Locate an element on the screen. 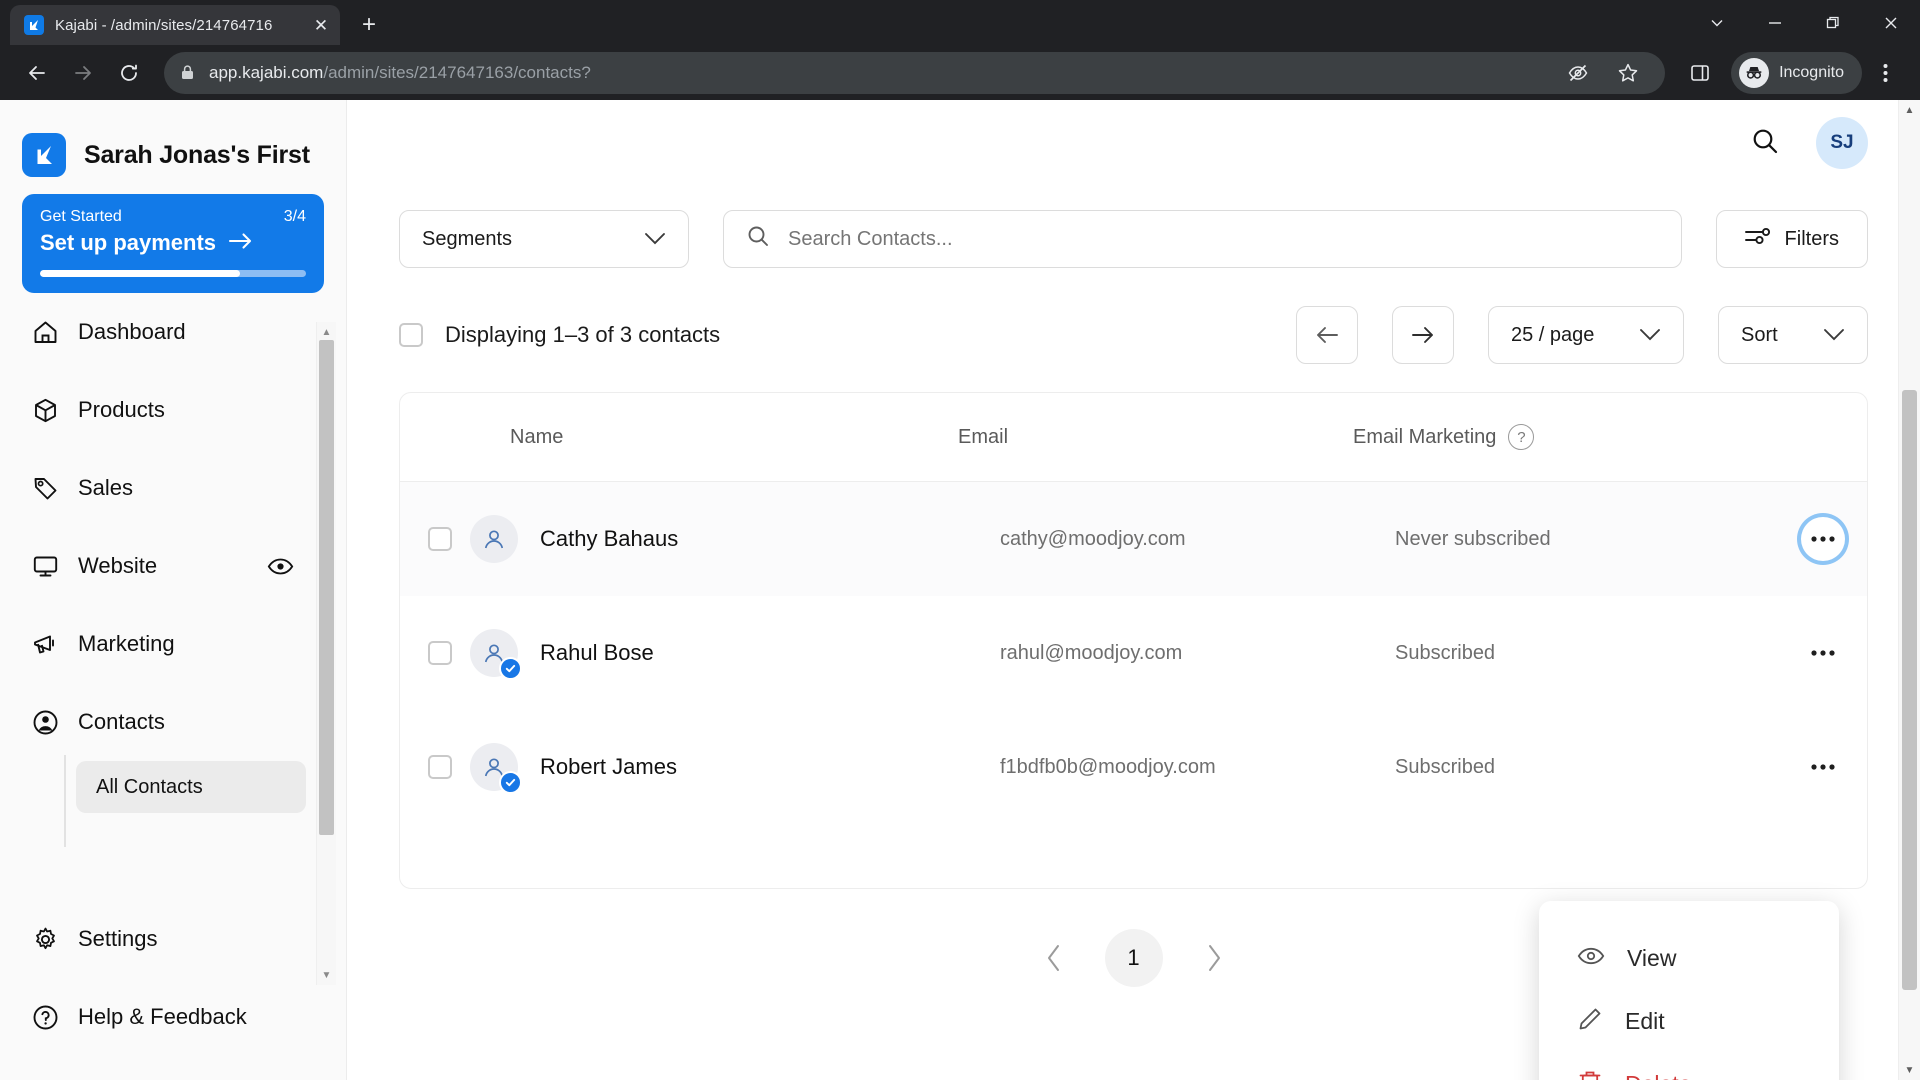 The image size is (1920, 1080). close-icon: ✕ is located at coordinates (321, 25).